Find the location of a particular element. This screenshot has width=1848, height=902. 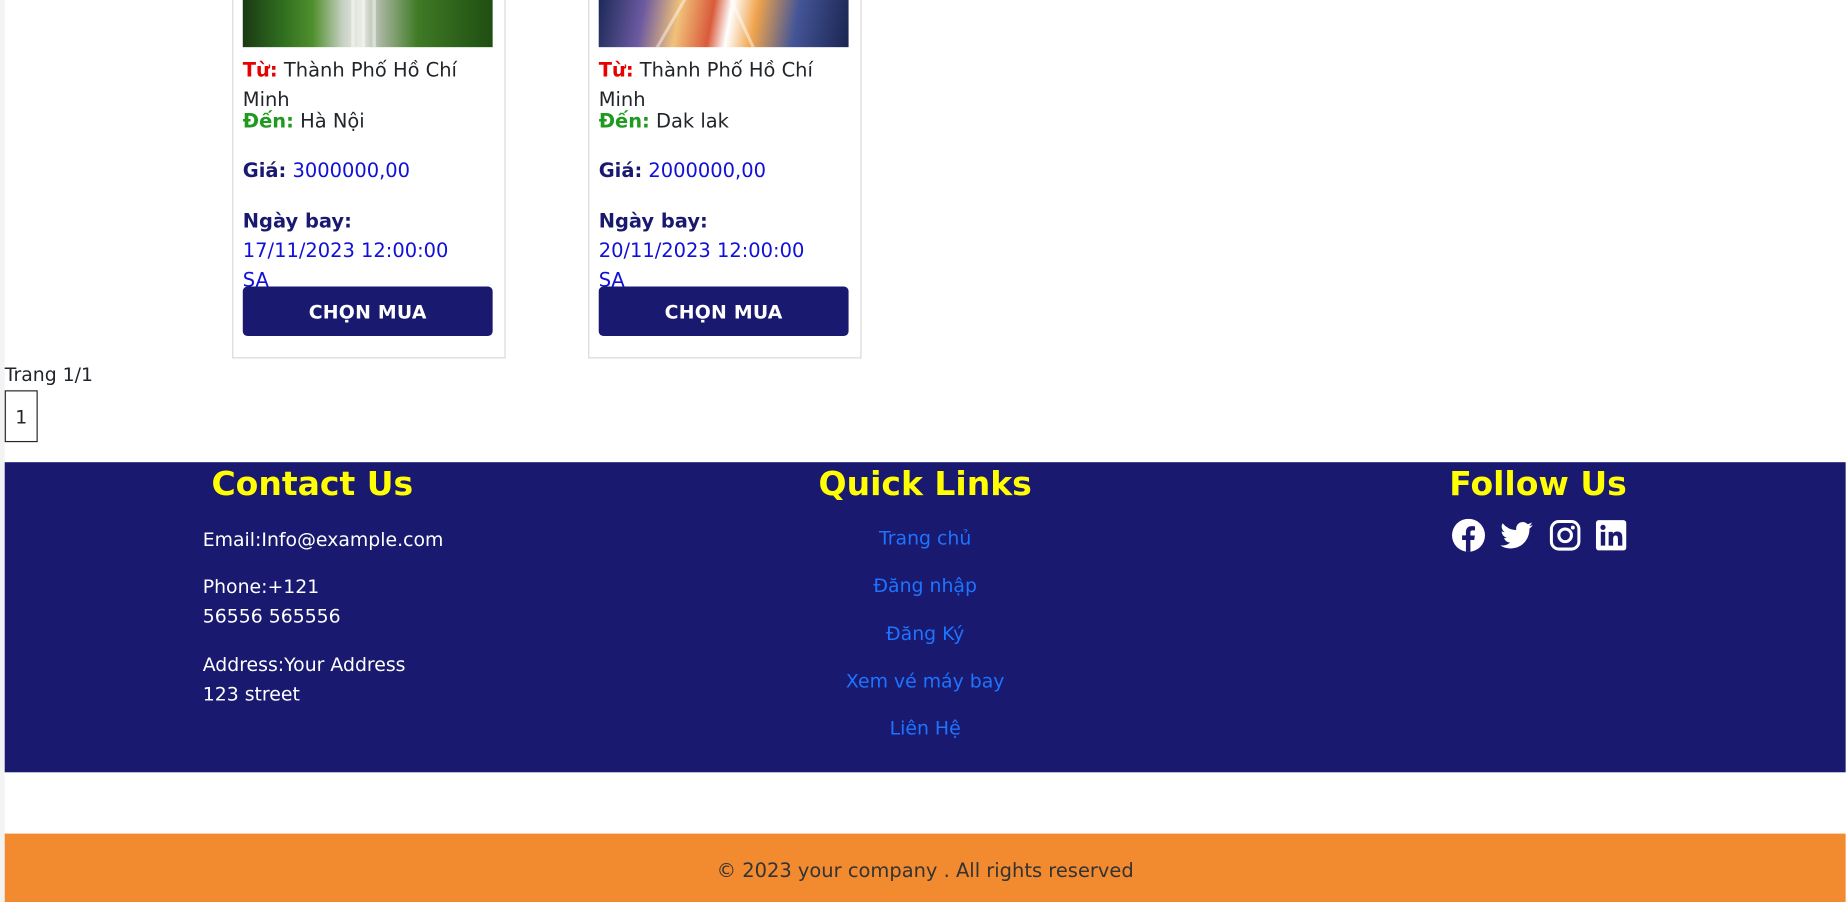

contact-address: Address:Your Address 123 street is located at coordinates (304, 679).